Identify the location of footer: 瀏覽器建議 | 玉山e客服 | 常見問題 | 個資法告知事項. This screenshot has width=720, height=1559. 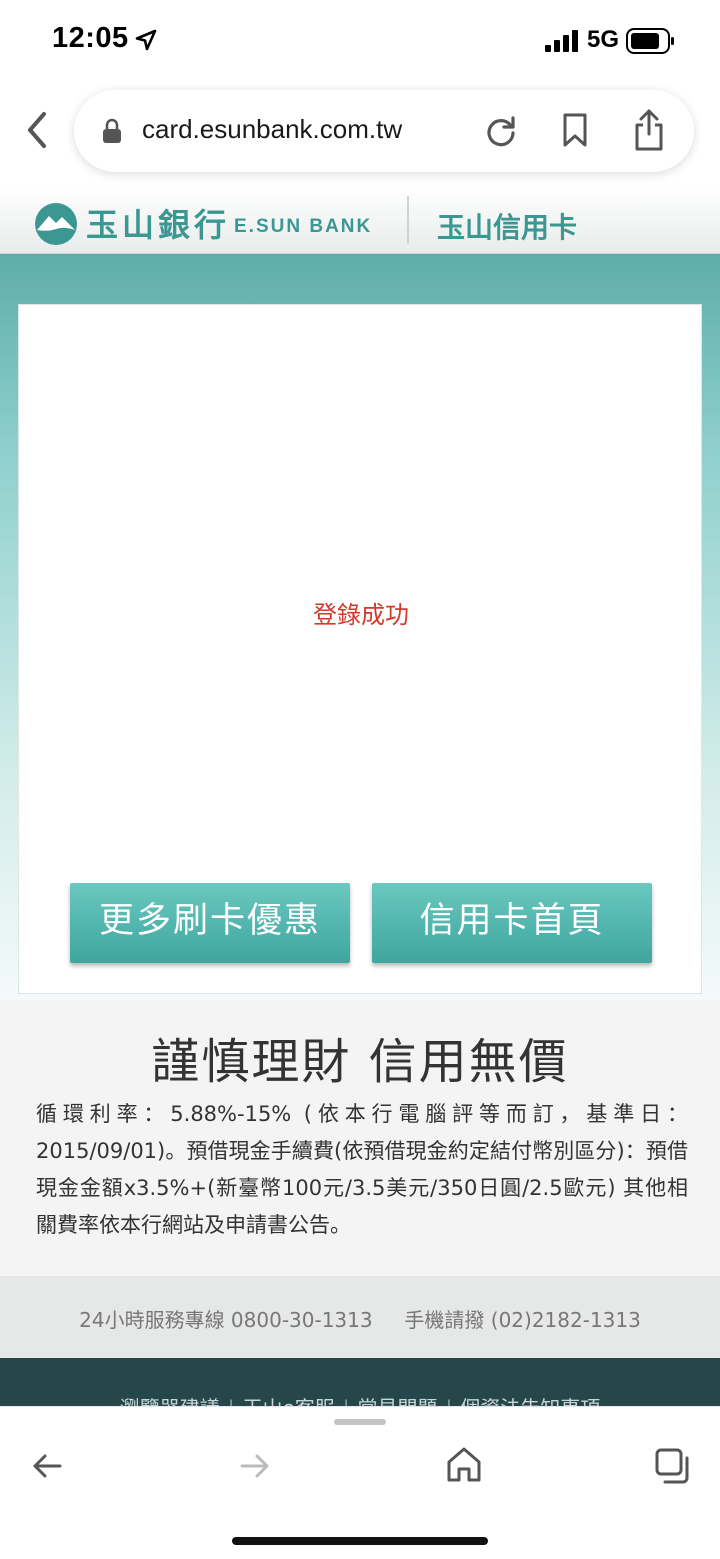
(360, 1383).